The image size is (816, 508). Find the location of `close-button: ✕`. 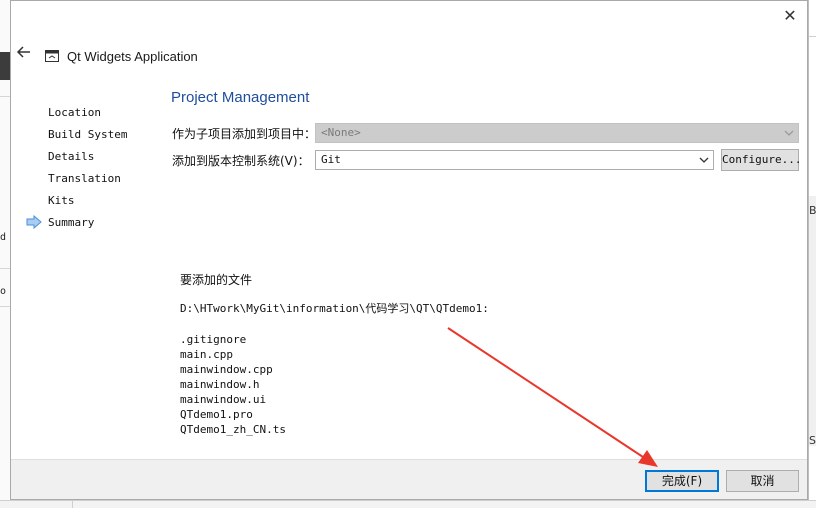

close-button: ✕ is located at coordinates (790, 16).